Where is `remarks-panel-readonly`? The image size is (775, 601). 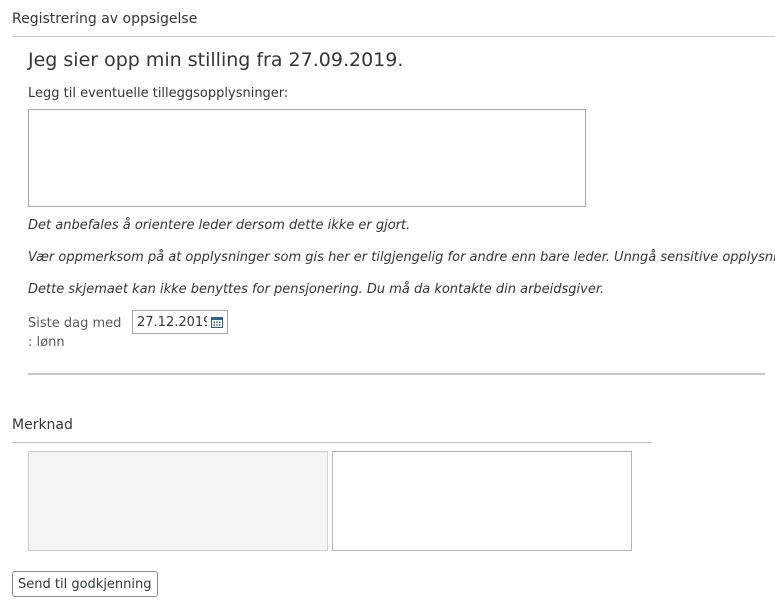
remarks-panel-readonly is located at coordinates (178, 501).